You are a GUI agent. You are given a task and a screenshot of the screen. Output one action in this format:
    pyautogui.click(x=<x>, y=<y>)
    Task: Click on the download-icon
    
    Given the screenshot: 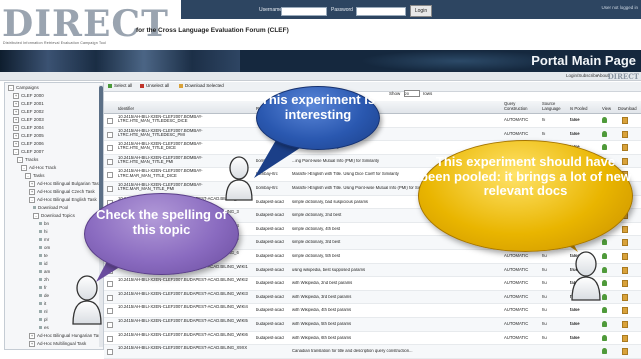 What is the action you would take?
    pyautogui.click(x=625, y=352)
    